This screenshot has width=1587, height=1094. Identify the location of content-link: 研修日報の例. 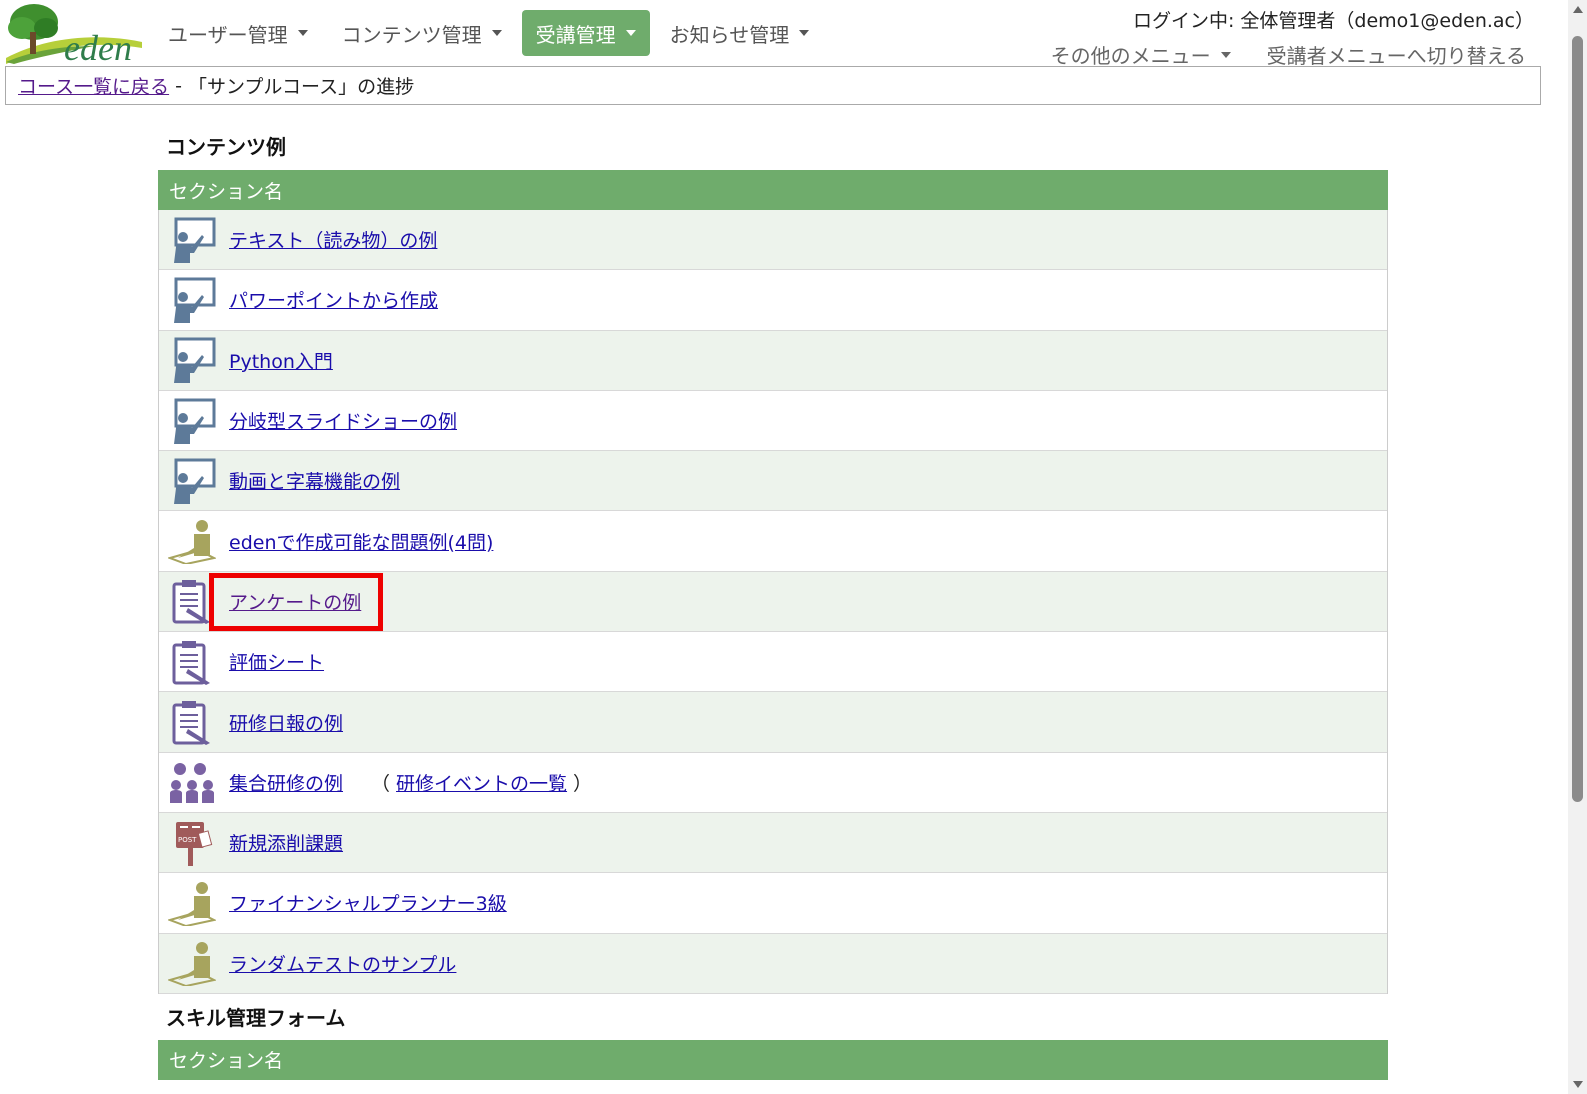
(286, 722).